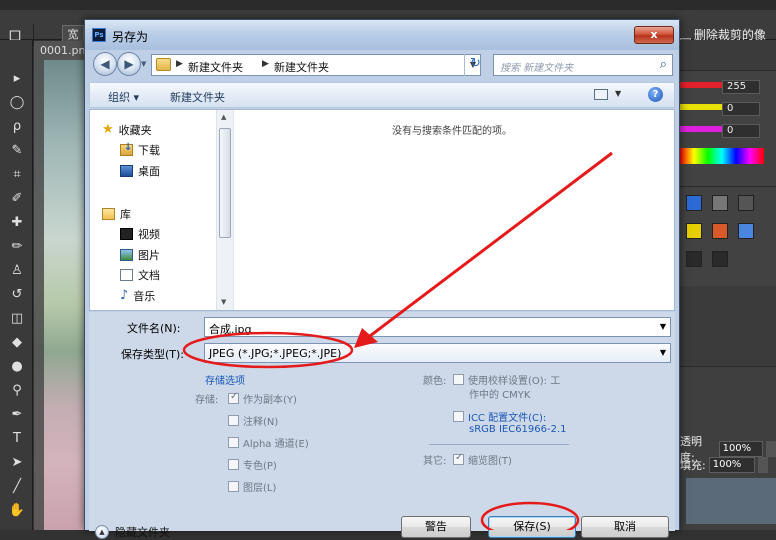 Image resolution: width=776 pixels, height=540 pixels. I want to click on icc-checkbox, so click(458, 416).